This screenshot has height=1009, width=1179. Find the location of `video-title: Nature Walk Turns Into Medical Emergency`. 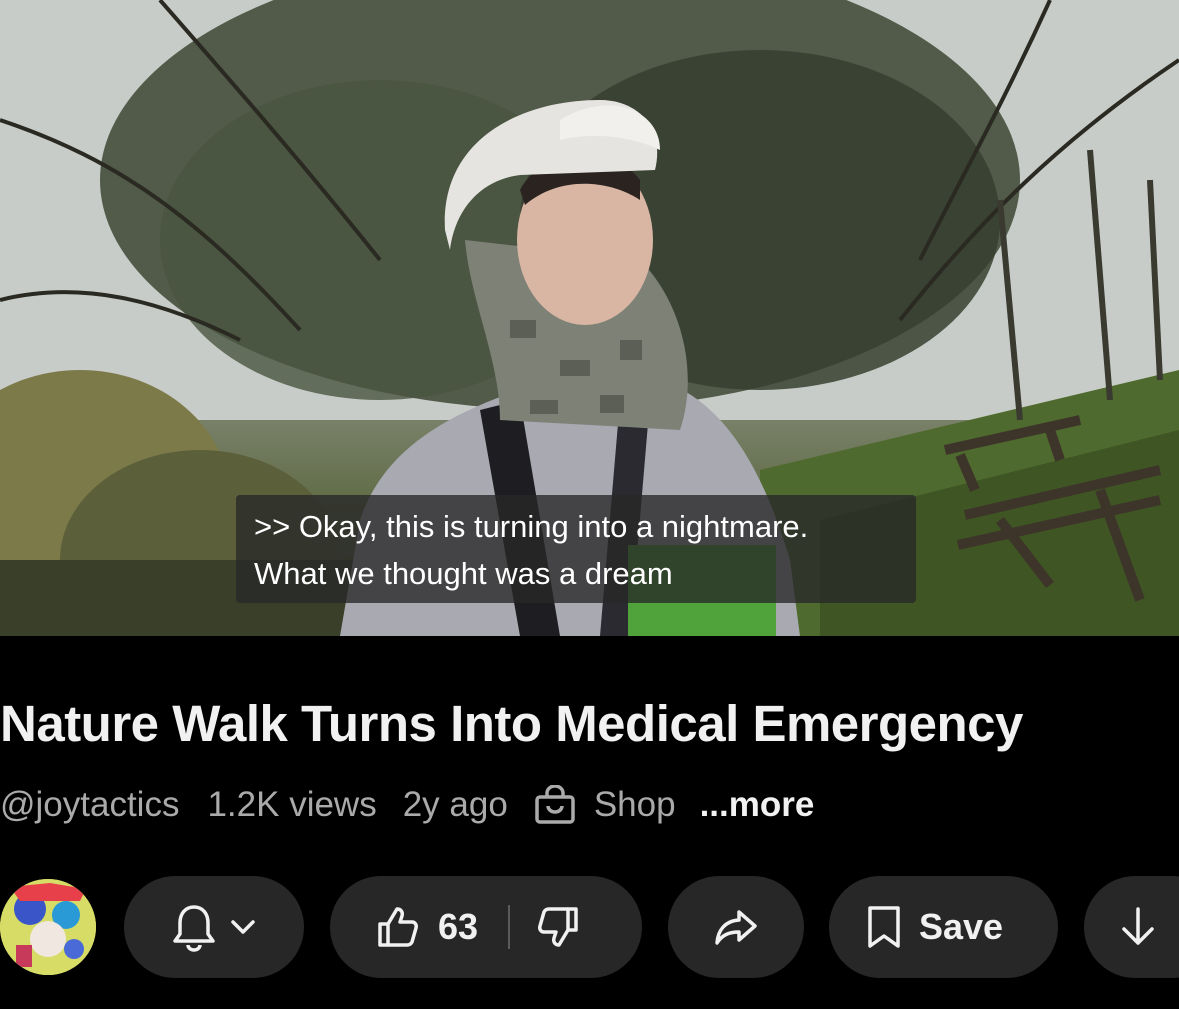

video-title: Nature Walk Turns Into Medical Emergency is located at coordinates (589, 724).